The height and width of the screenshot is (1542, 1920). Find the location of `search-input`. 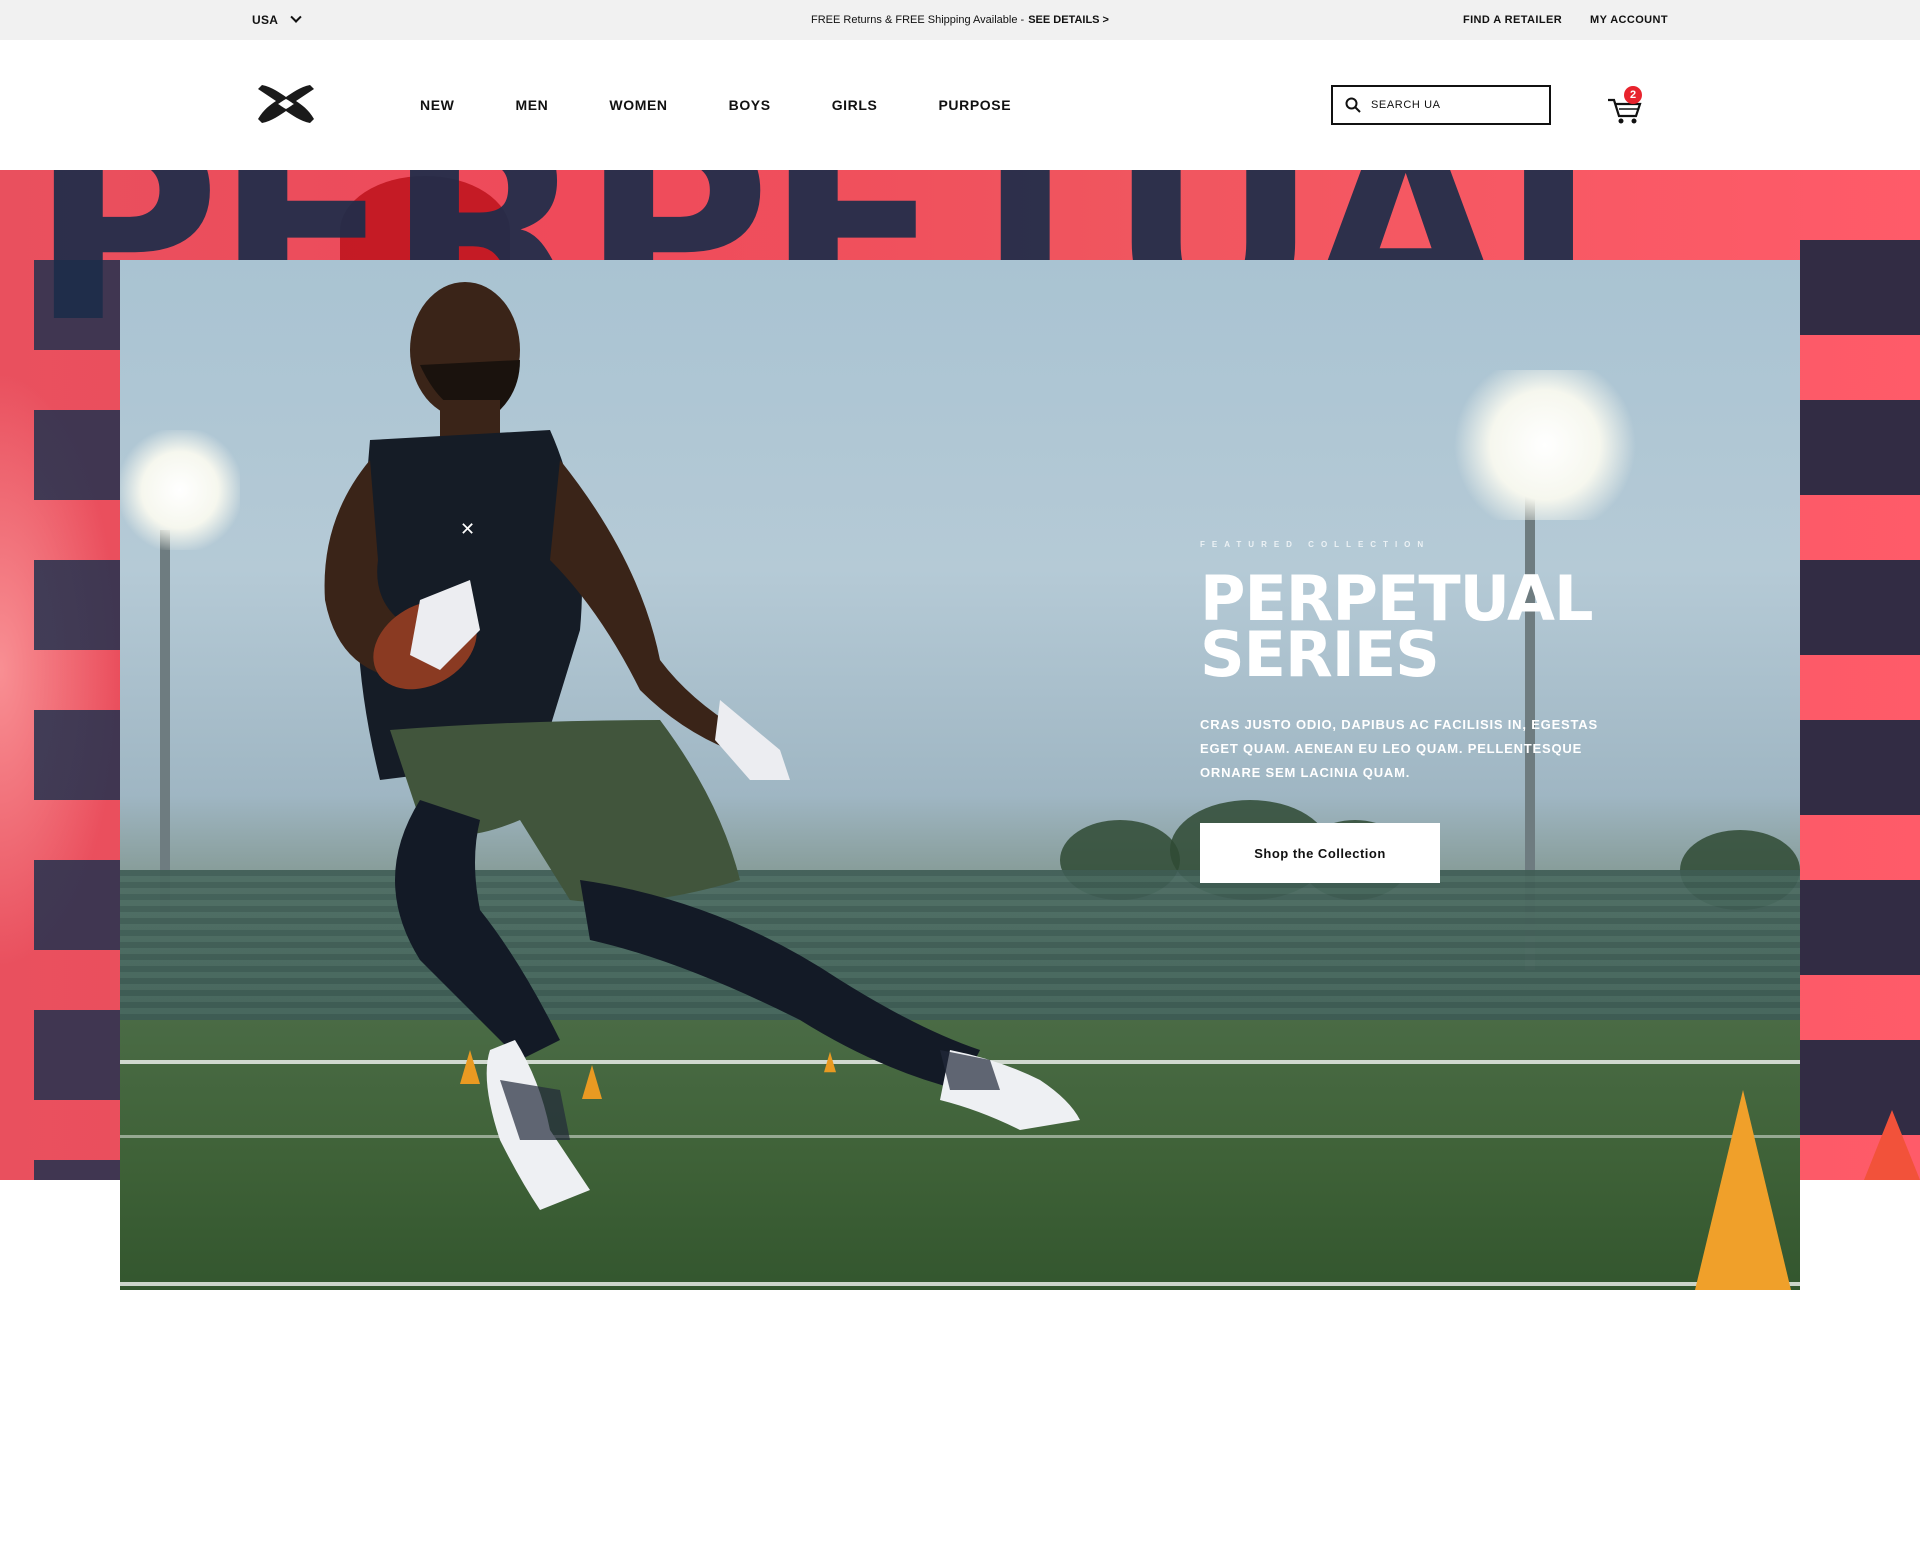

search-input is located at coordinates (1454, 105).